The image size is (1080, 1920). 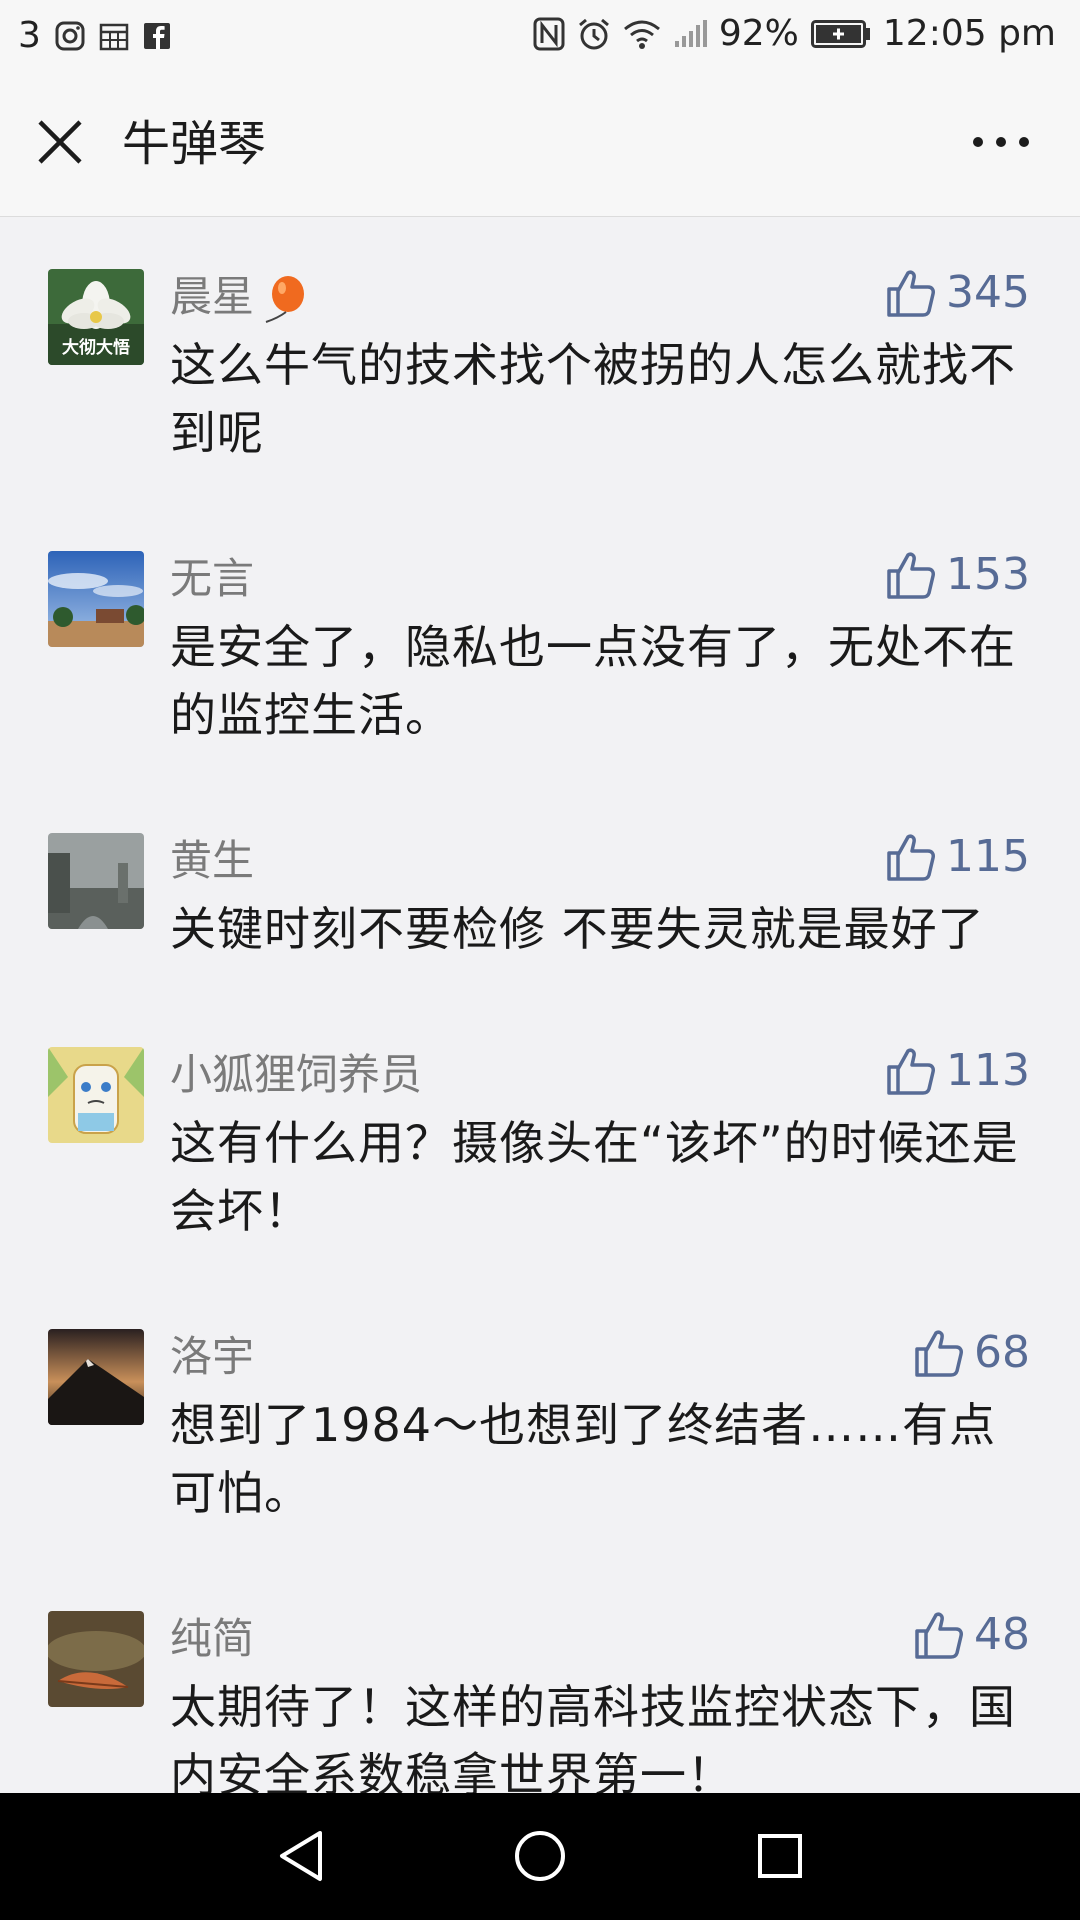 What do you see at coordinates (593, 1736) in the screenshot?
I see `comment-text: 太期待了！这样的高科技监控状态下，国内安全系数稳拿世界第一！` at bounding box center [593, 1736].